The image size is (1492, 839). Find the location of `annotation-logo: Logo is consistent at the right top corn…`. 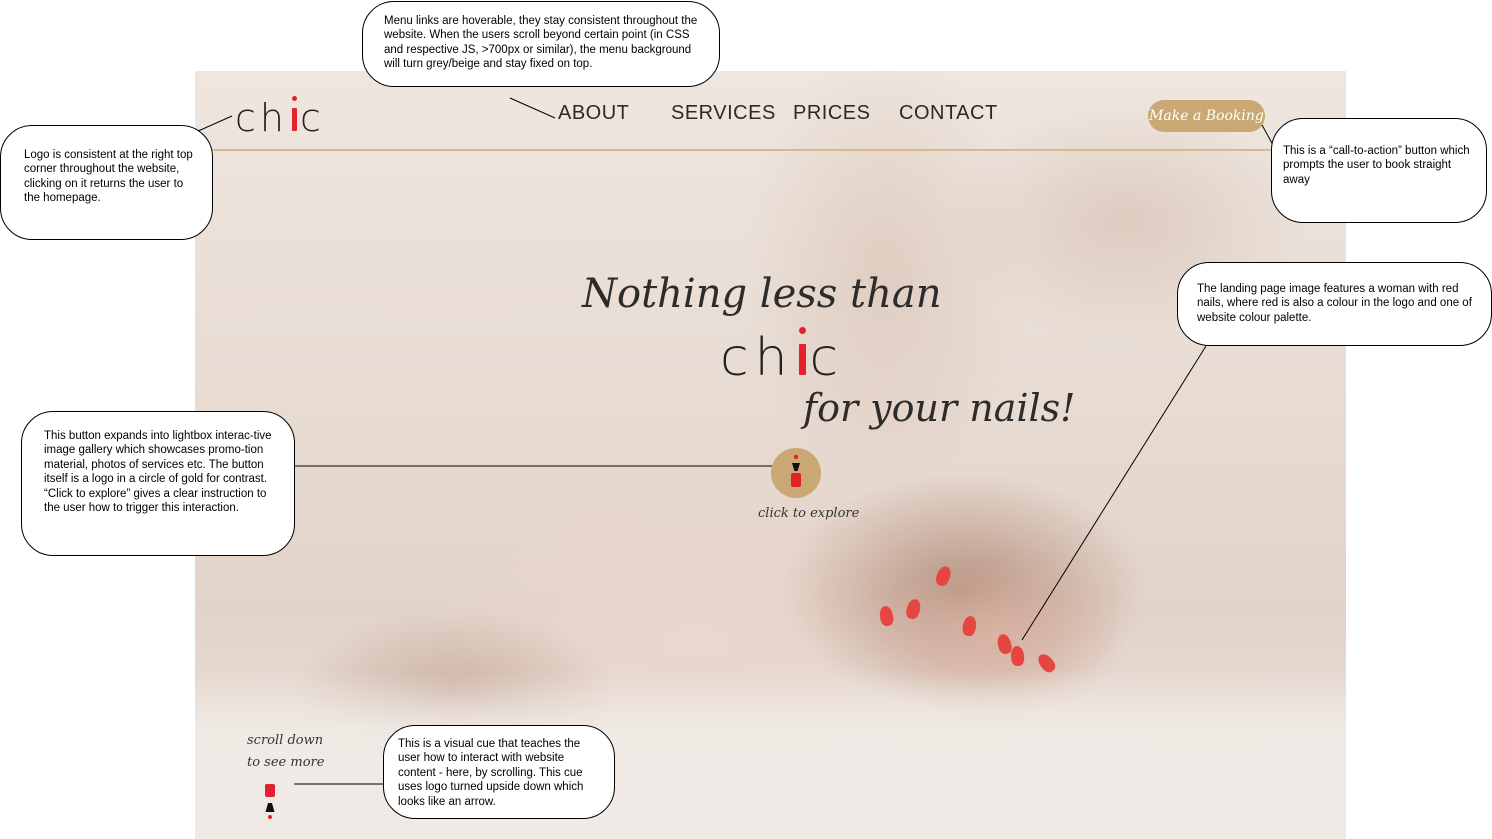

annotation-logo: Logo is consistent at the right top corn… is located at coordinates (106, 182).